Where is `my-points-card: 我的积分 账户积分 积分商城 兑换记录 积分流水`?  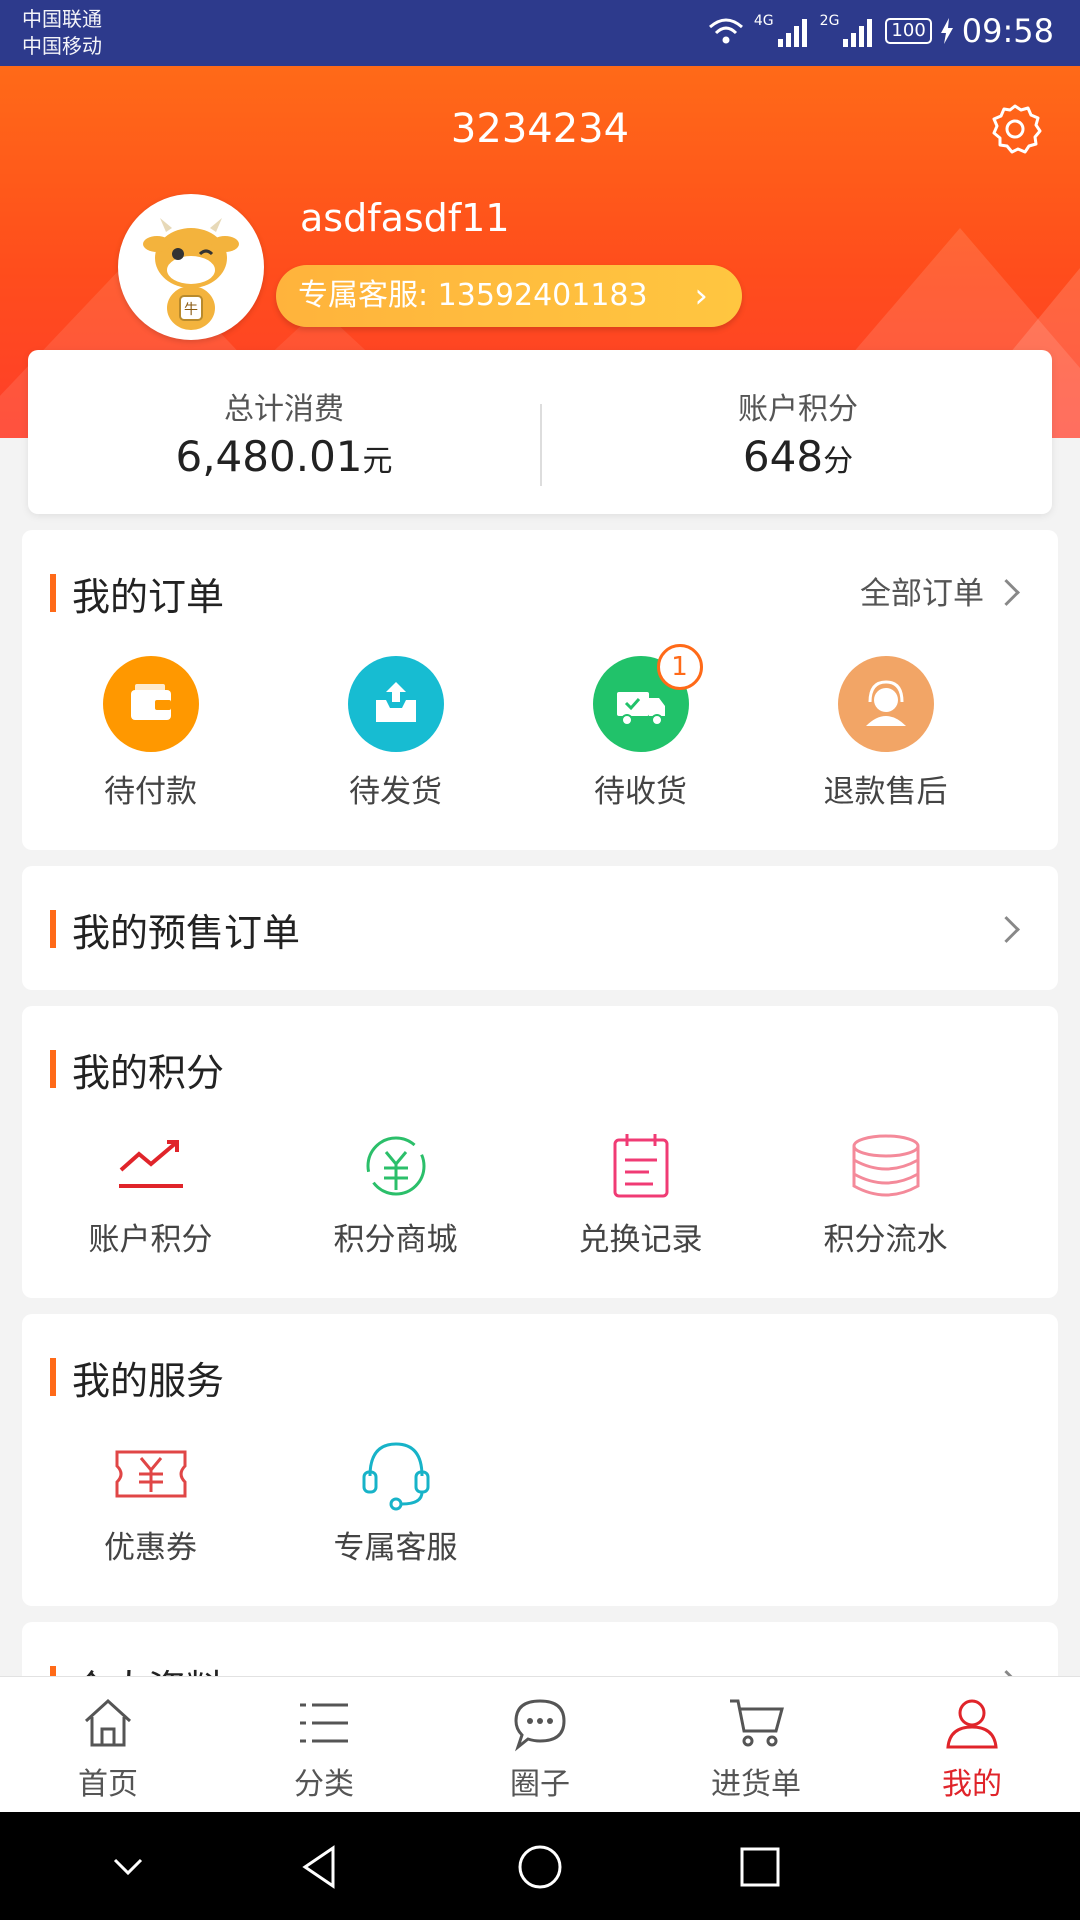 my-points-card: 我的积分 账户积分 积分商城 兑换记录 积分流水 is located at coordinates (540, 1152).